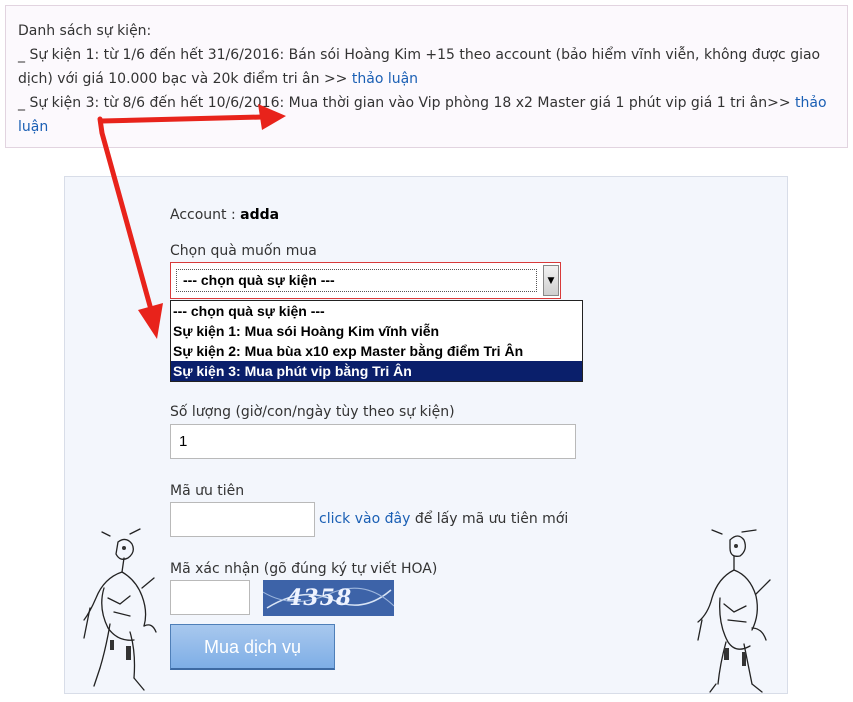 This screenshot has height=702, width=853. Describe the element at coordinates (191, 221) in the screenshot. I see `annotation-arrow-icon` at that location.